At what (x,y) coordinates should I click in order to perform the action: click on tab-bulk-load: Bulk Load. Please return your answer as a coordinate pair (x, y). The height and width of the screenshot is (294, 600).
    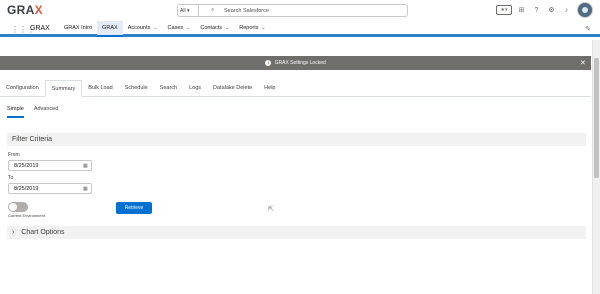
    Looking at the image, I should click on (100, 88).